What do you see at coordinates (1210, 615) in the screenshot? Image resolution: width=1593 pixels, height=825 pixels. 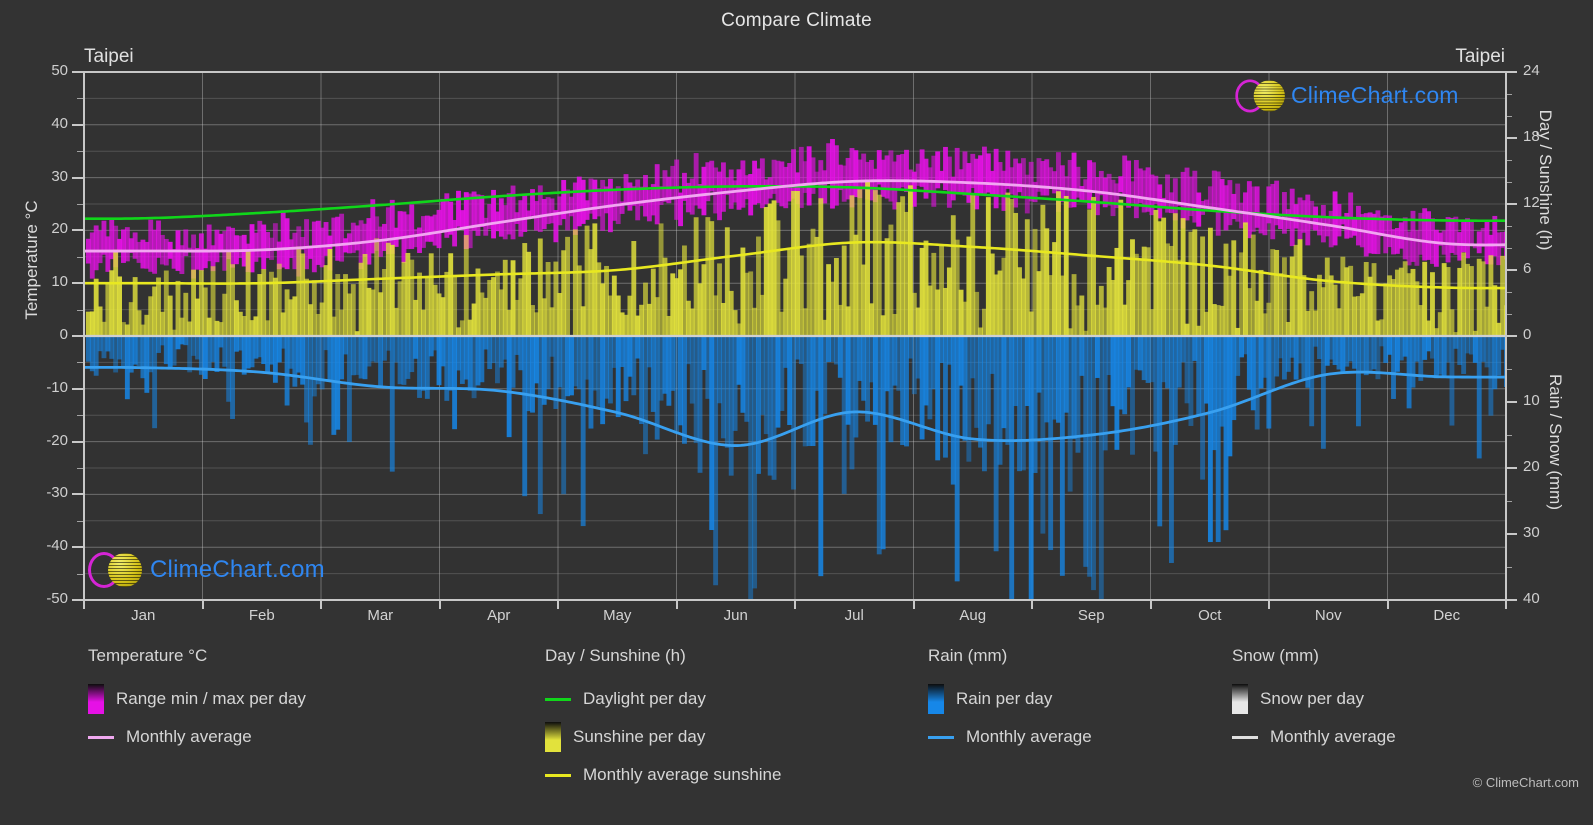 I see `x-tick-label: Oct` at bounding box center [1210, 615].